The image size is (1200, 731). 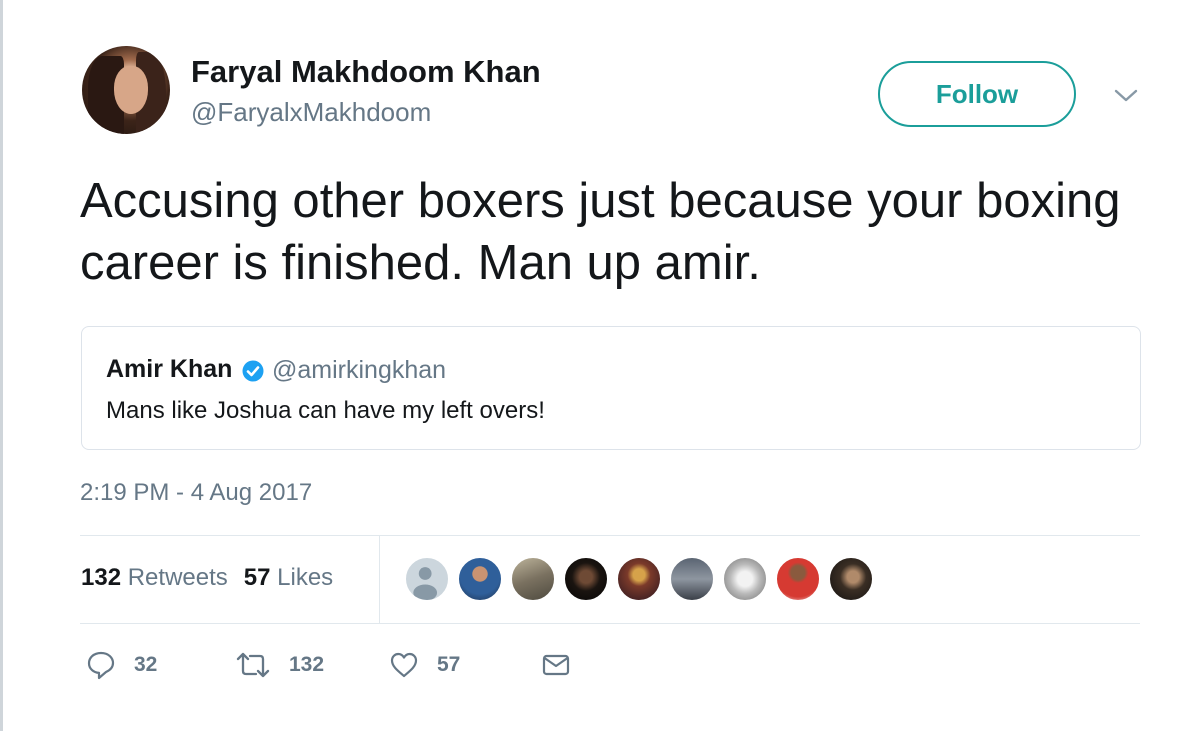 I want to click on verified-badge-icon, so click(x=253, y=371).